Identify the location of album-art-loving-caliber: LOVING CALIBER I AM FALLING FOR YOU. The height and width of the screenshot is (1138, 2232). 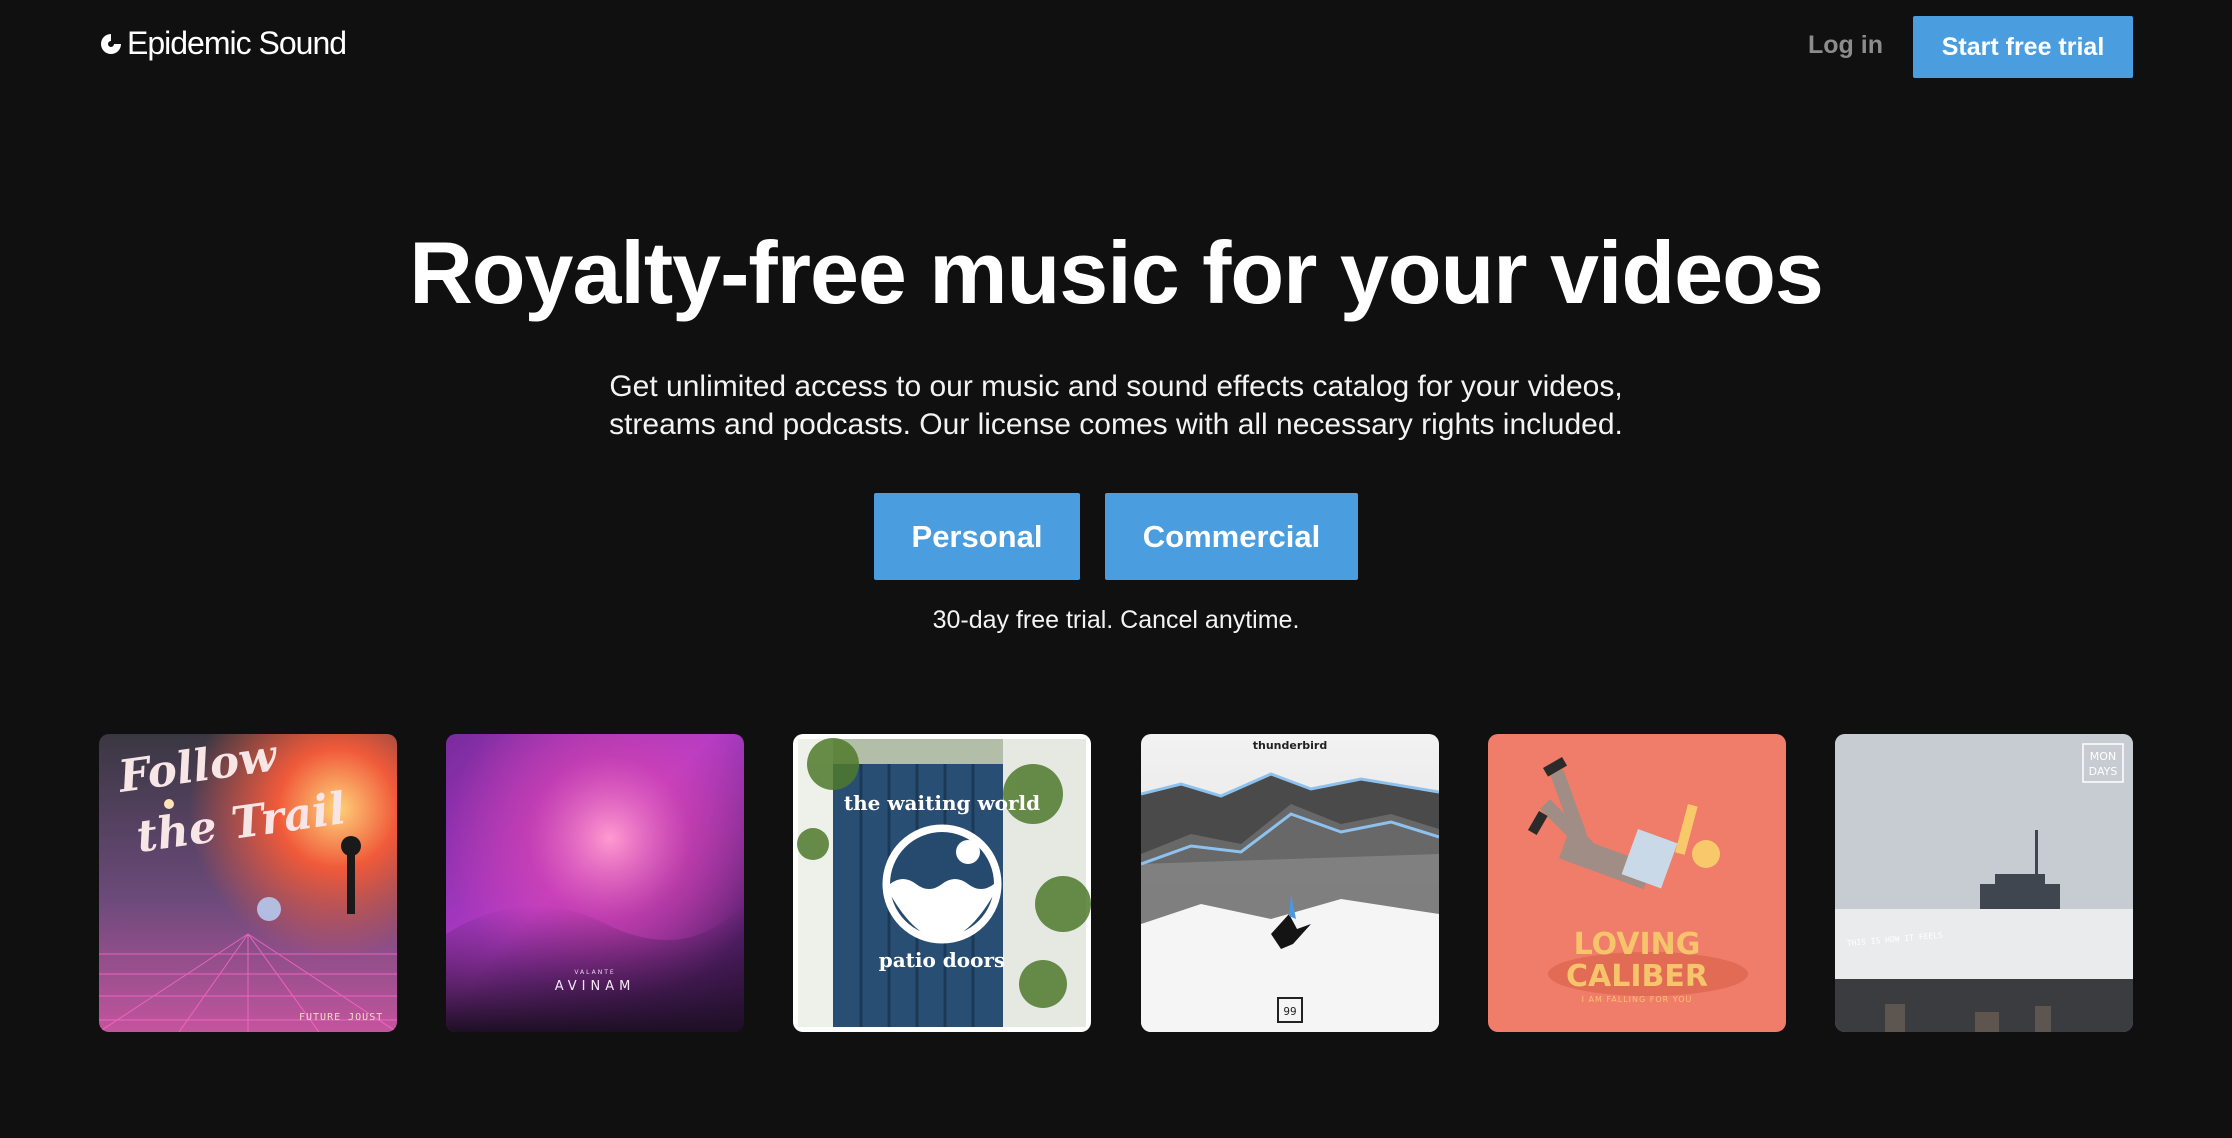
(1637, 883).